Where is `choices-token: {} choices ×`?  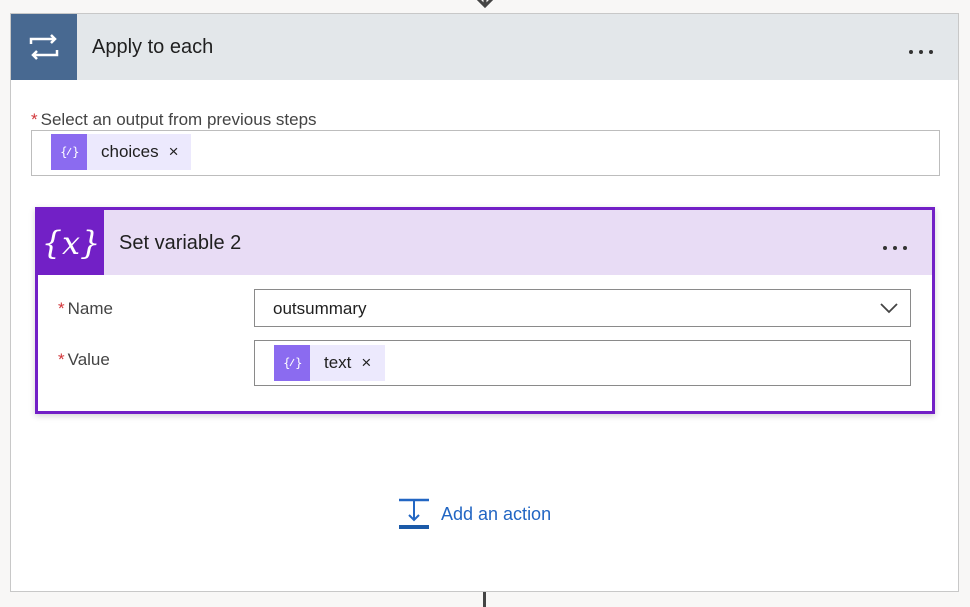 choices-token: {} choices × is located at coordinates (121, 152).